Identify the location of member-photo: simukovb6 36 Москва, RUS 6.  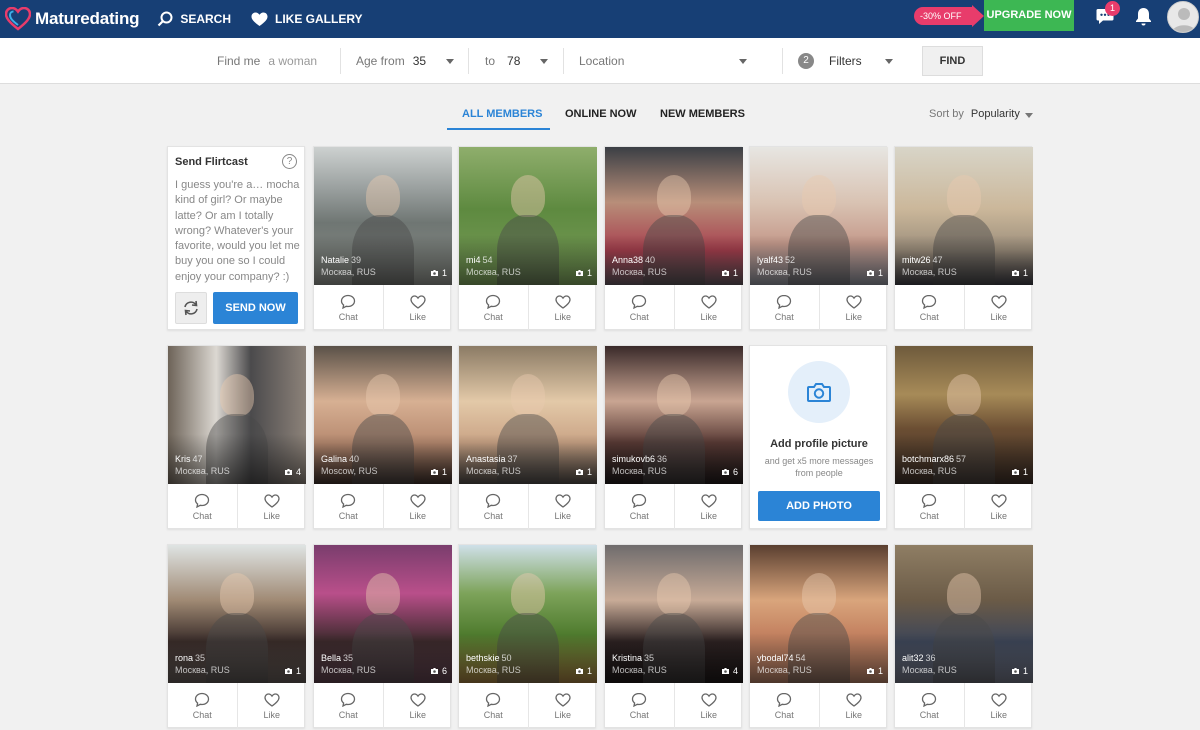
(674, 415).